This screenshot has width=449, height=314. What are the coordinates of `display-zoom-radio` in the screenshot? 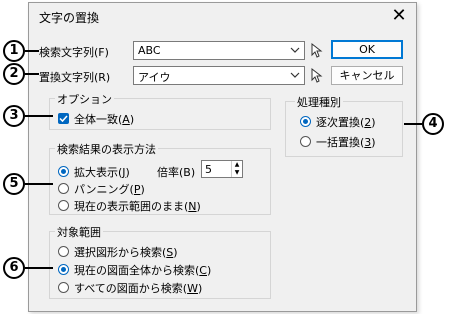 It's located at (63, 171).